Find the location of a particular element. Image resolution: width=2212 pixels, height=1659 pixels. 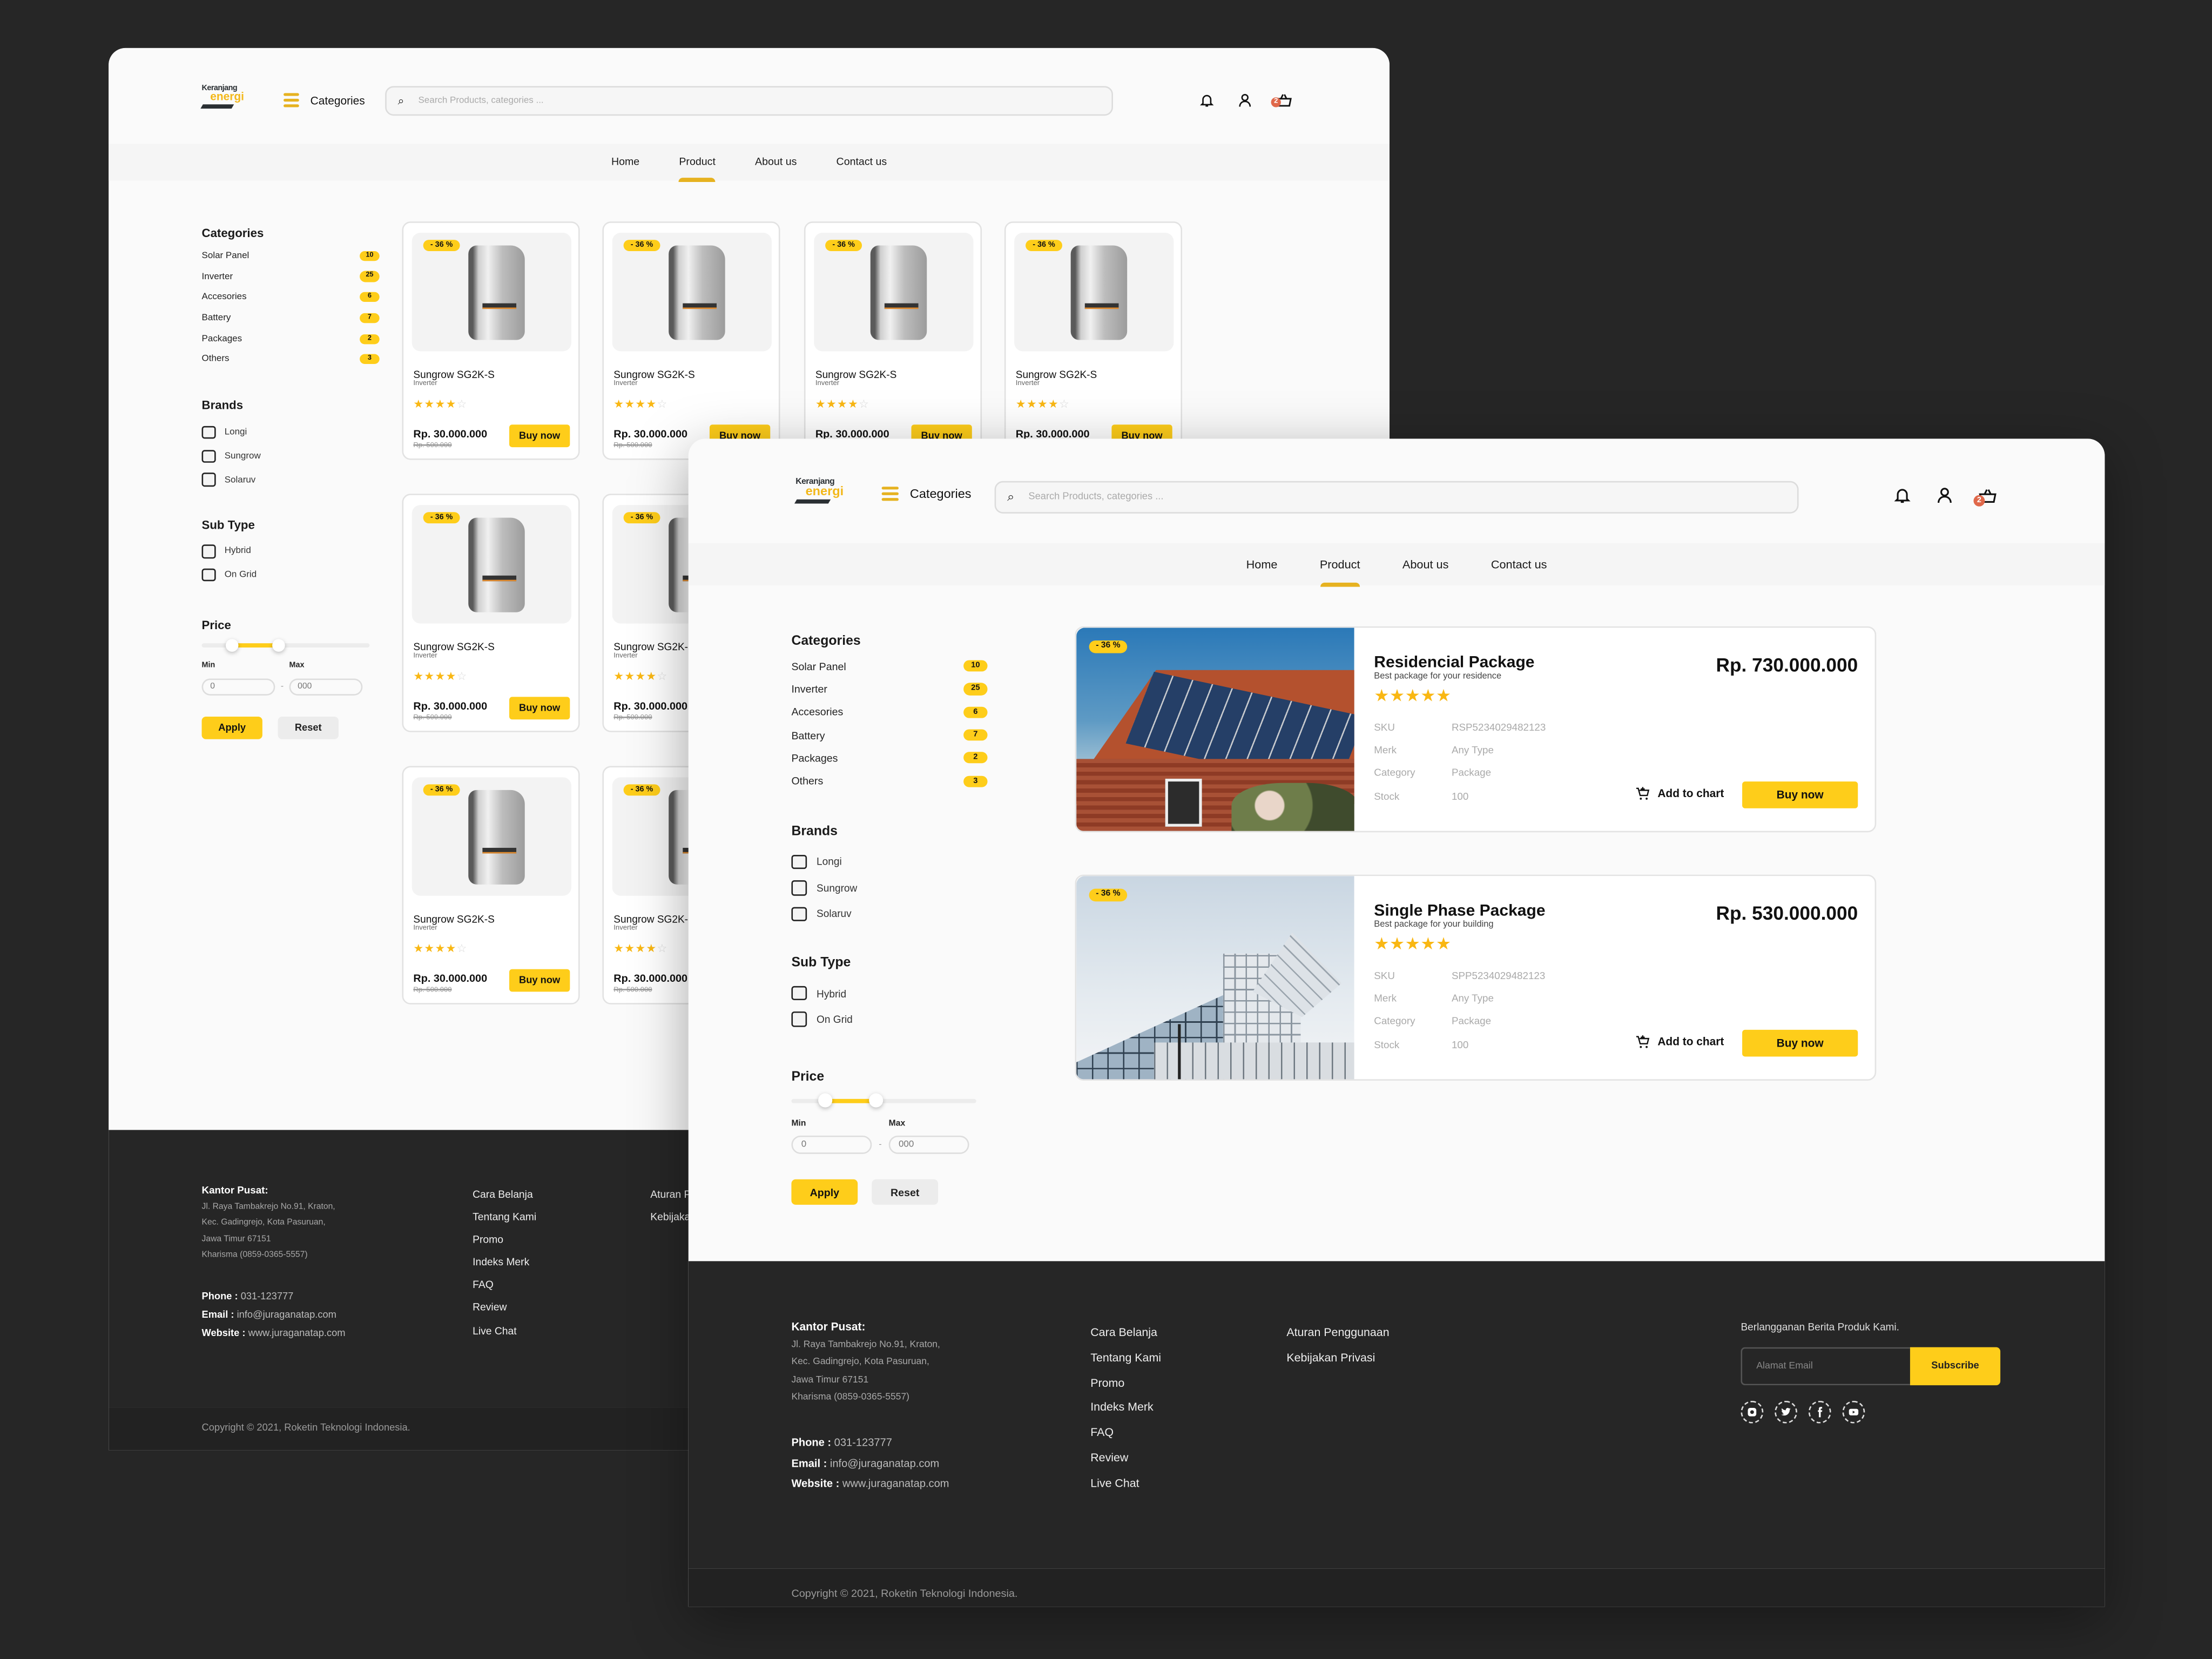

search-input is located at coordinates (1411, 497).